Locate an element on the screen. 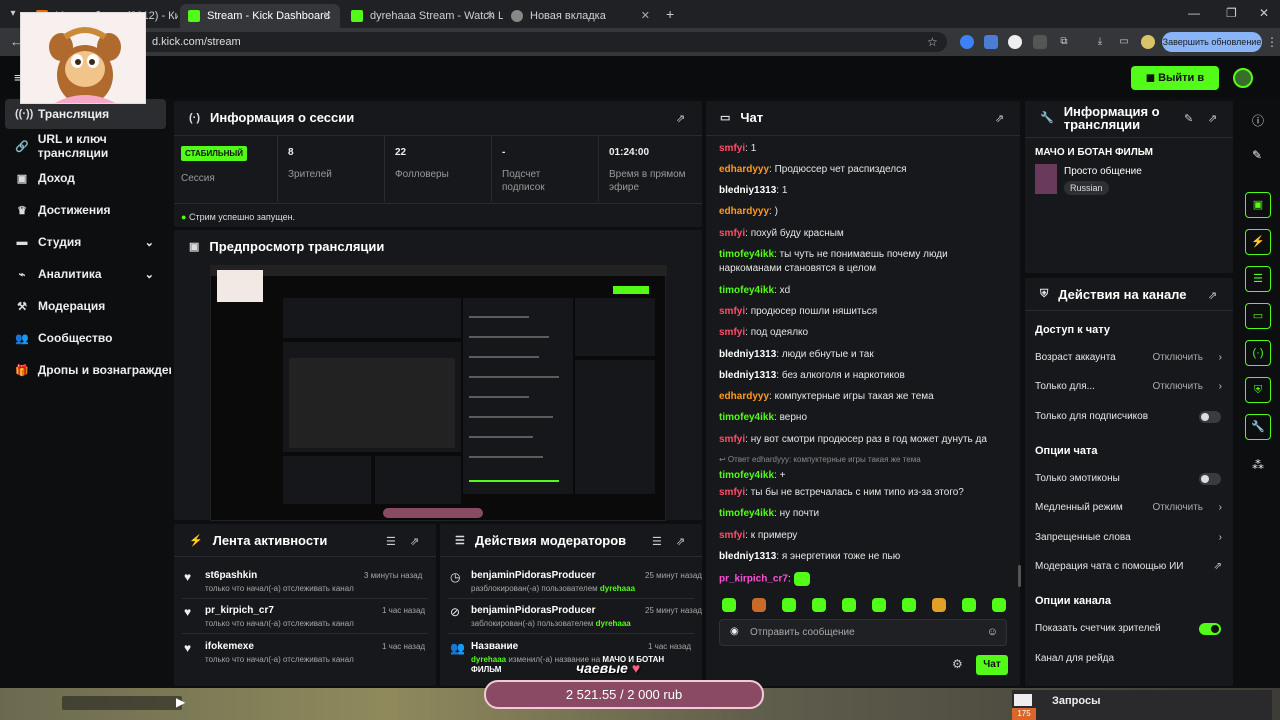 The image size is (1280, 720). tab-kick-dashboard: Stream - Kick Dashboard ✕ is located at coordinates (260, 16).